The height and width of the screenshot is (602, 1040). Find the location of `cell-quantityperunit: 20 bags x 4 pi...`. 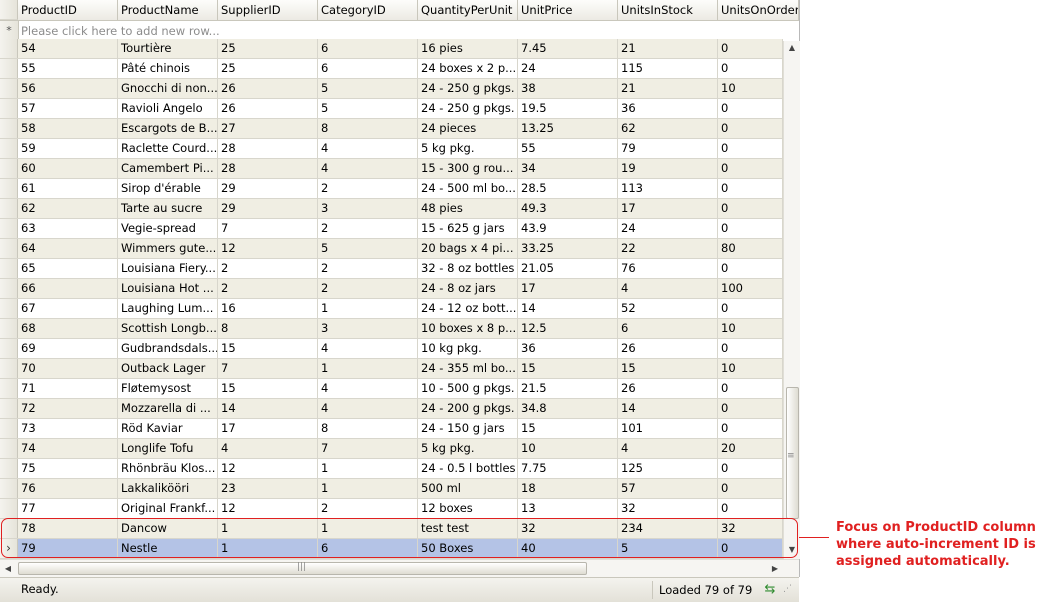

cell-quantityperunit: 20 bags x 4 pi... is located at coordinates (468, 248).